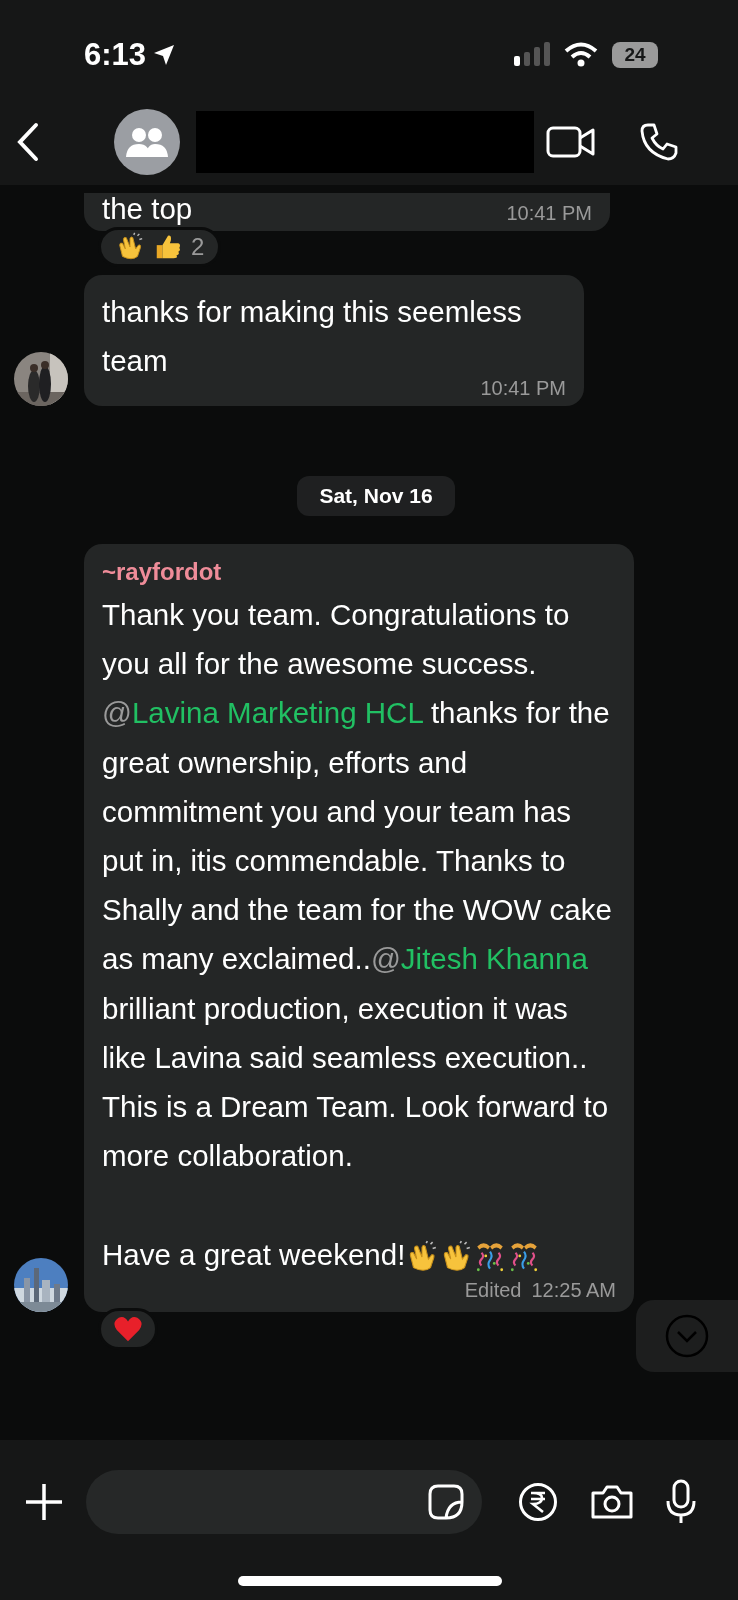 The width and height of the screenshot is (738, 1600). Describe the element at coordinates (479, 959) in the screenshot. I see `mention-link: @Jitesh Khanna` at that location.